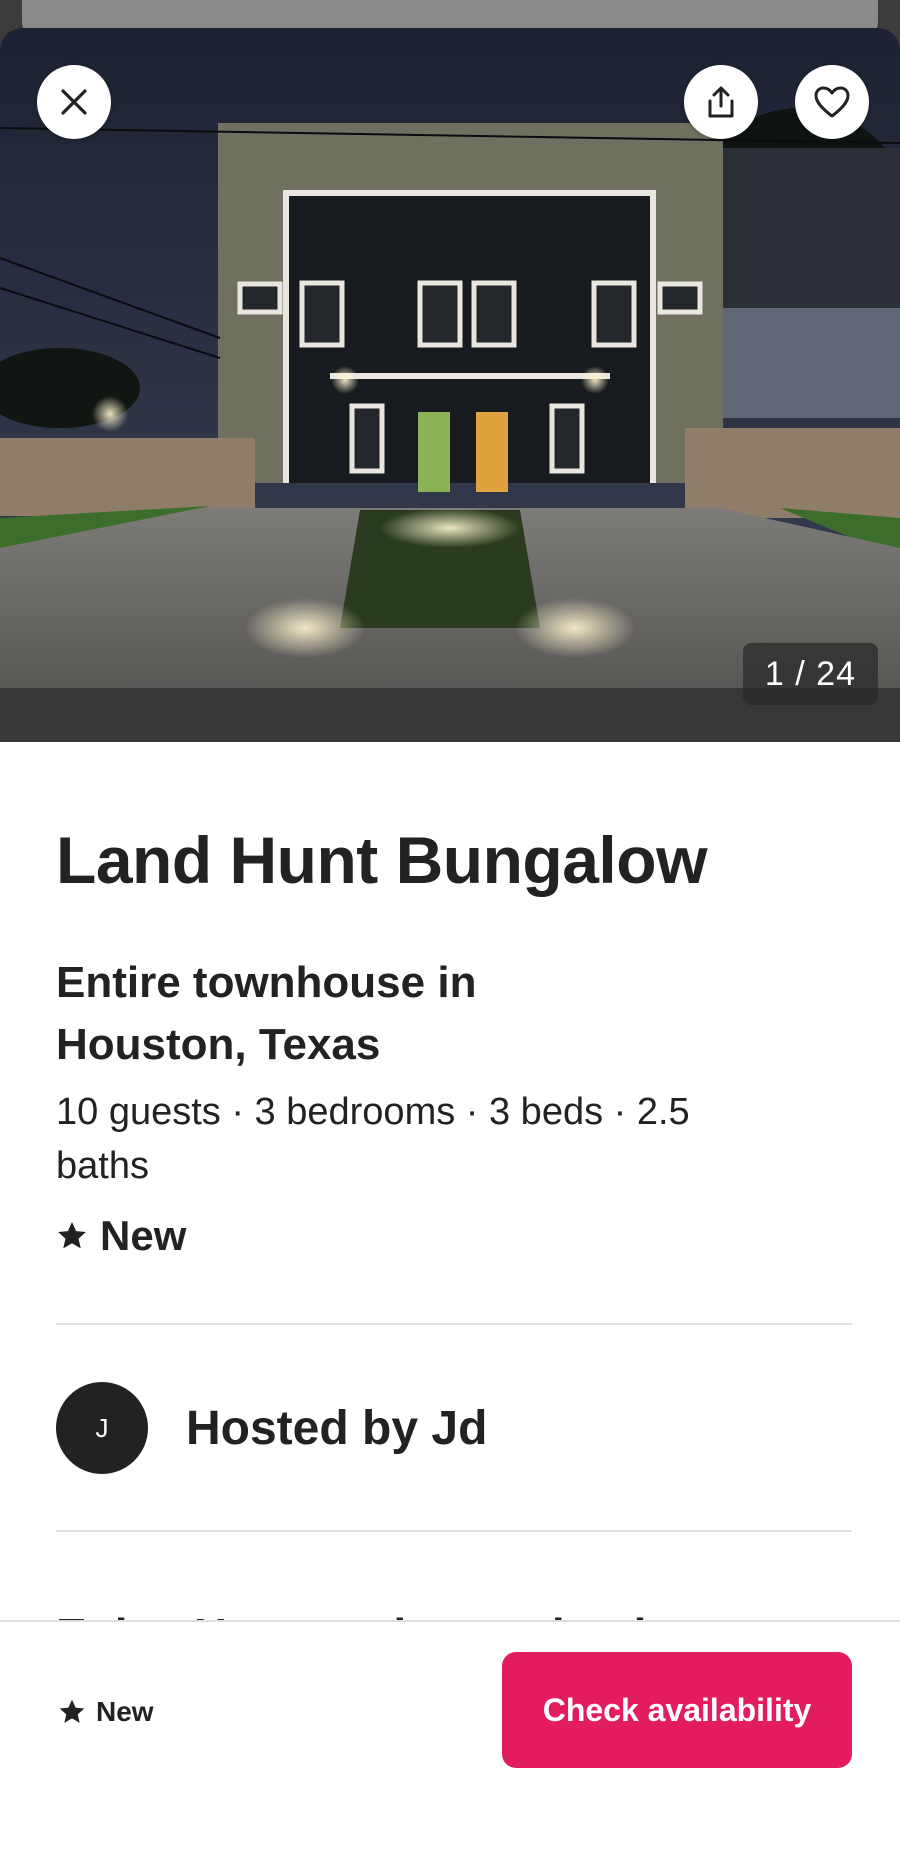  What do you see at coordinates (381, 860) in the screenshot?
I see `listing-title: Land Hunt Bungalow` at bounding box center [381, 860].